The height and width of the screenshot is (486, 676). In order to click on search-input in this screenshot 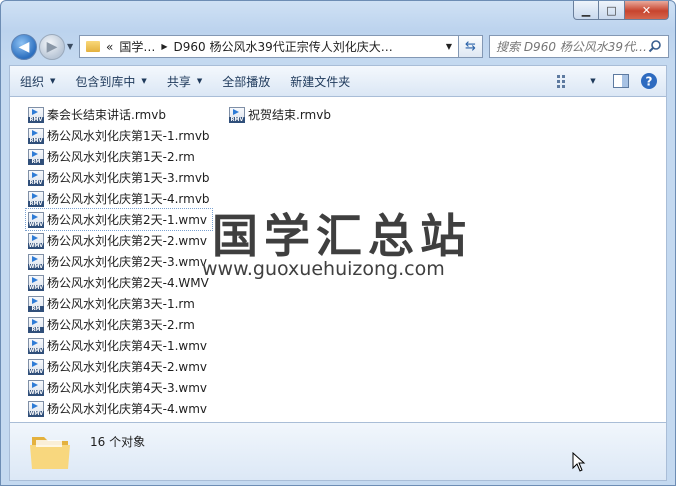, I will do `click(571, 46)`.